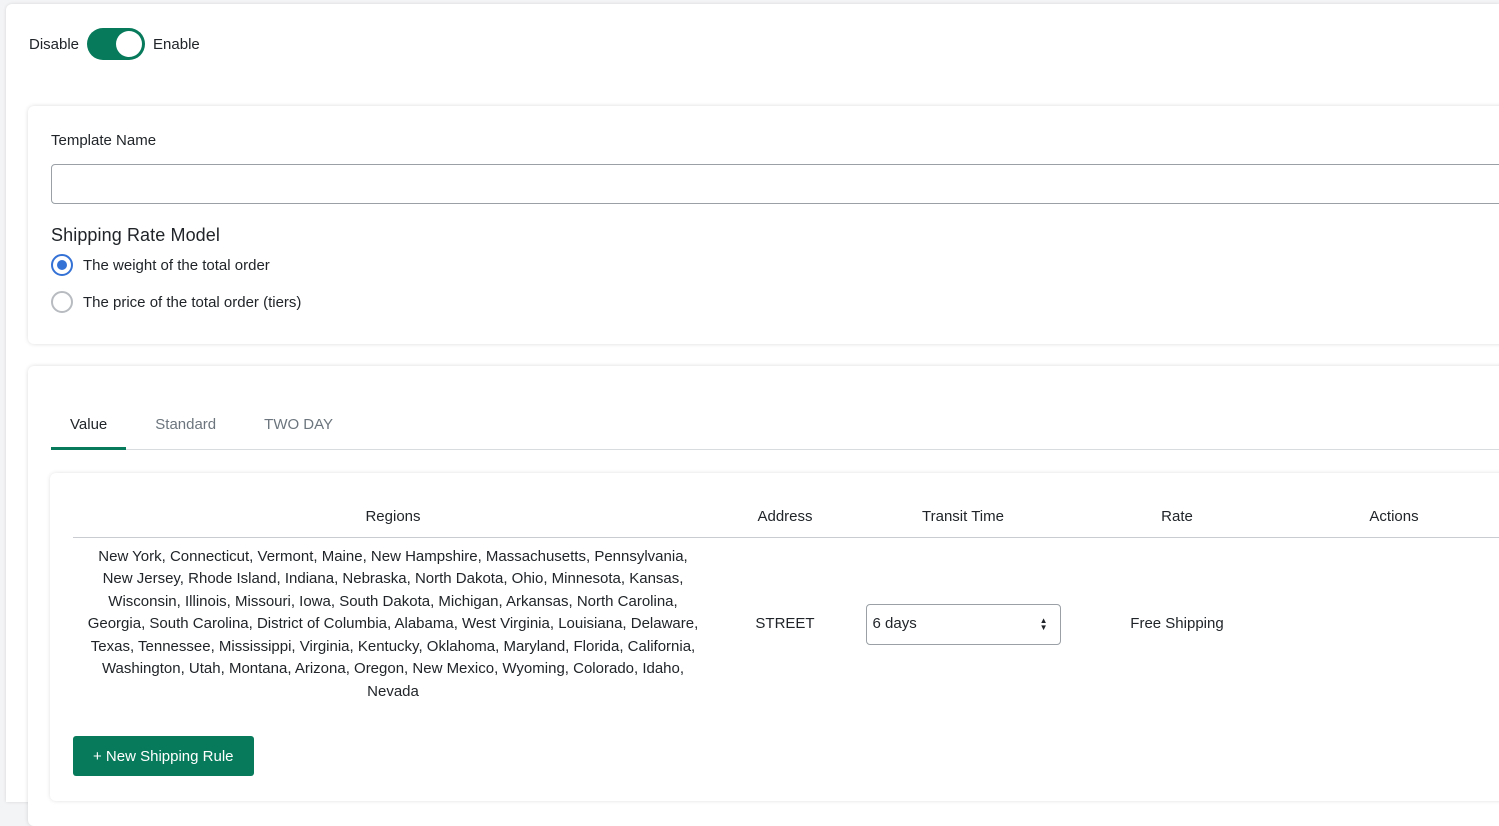 This screenshot has width=1499, height=826. What do you see at coordinates (1043, 624) in the screenshot?
I see `select-updown-icon: ▲ ▼` at bounding box center [1043, 624].